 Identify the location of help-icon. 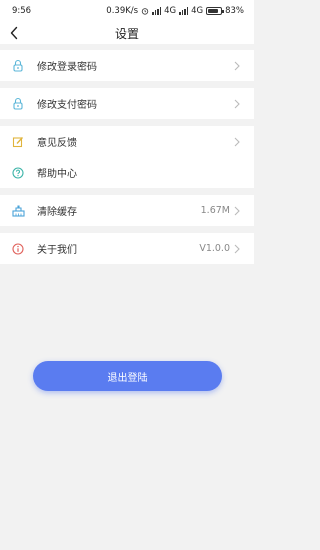
(18, 173).